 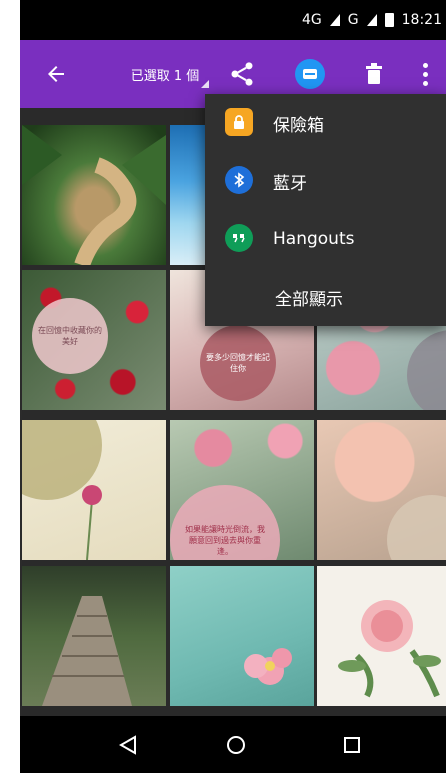 I want to click on menu-item-show-all: 全部顯示, so click(x=325, y=297).